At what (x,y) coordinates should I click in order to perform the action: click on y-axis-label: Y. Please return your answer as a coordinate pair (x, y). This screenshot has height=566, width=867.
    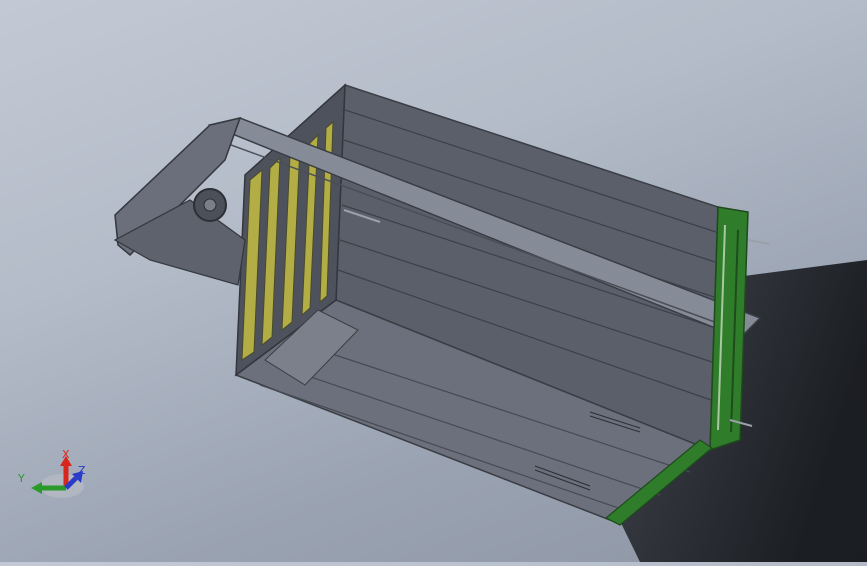
    Looking at the image, I should click on (21, 478).